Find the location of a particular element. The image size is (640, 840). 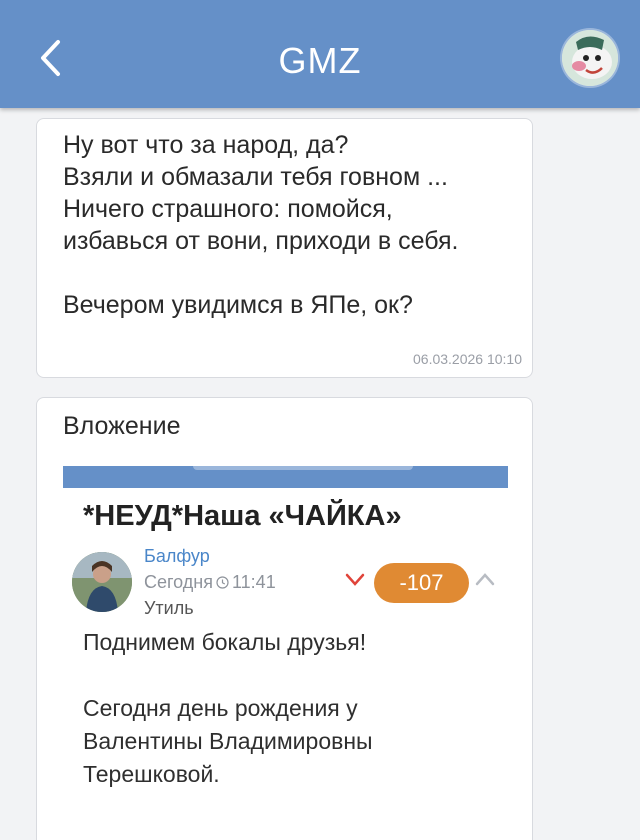

vote-down-button is located at coordinates (355, 580).